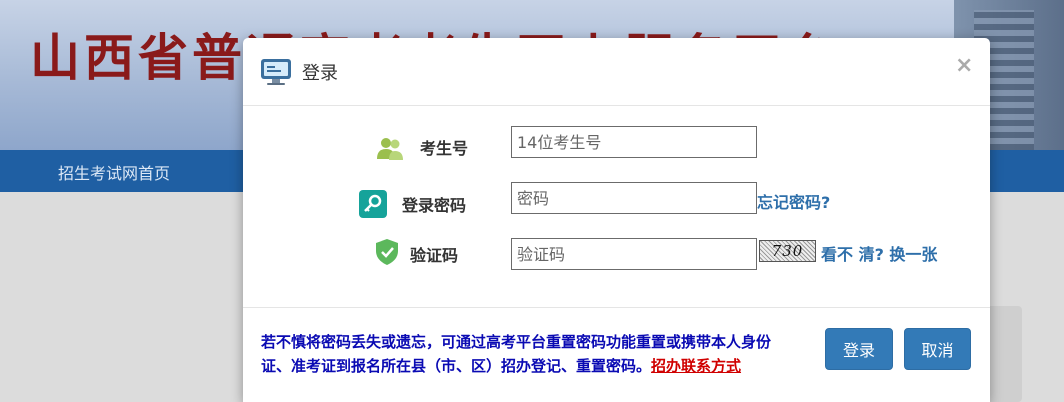 This screenshot has height=402, width=1064. I want to click on nav-item-home: 招生考试网首页, so click(114, 172).